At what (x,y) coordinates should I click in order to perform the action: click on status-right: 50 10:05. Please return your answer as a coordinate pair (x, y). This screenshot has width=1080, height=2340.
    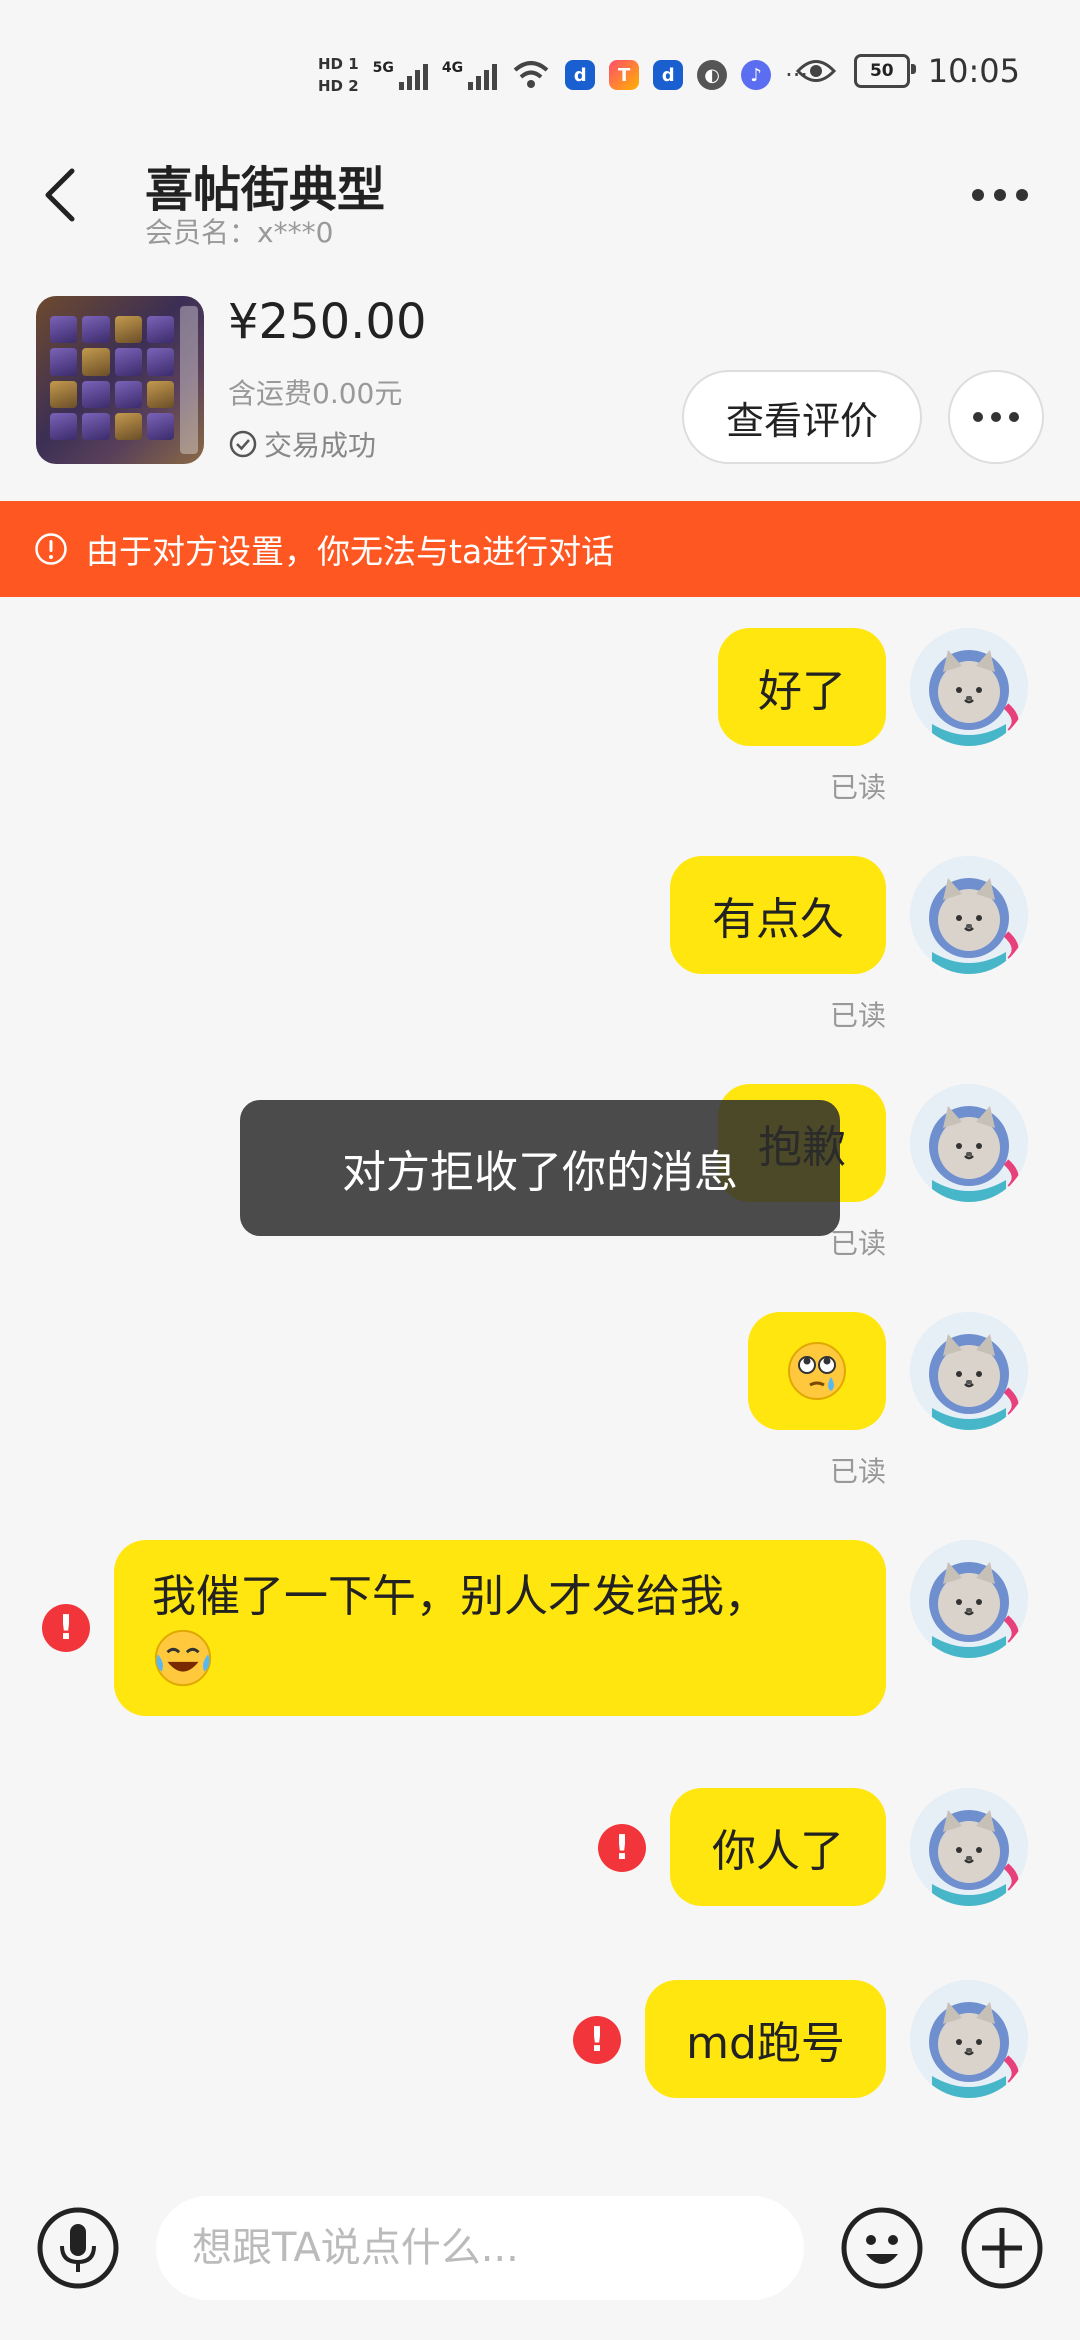
    Looking at the image, I should click on (907, 71).